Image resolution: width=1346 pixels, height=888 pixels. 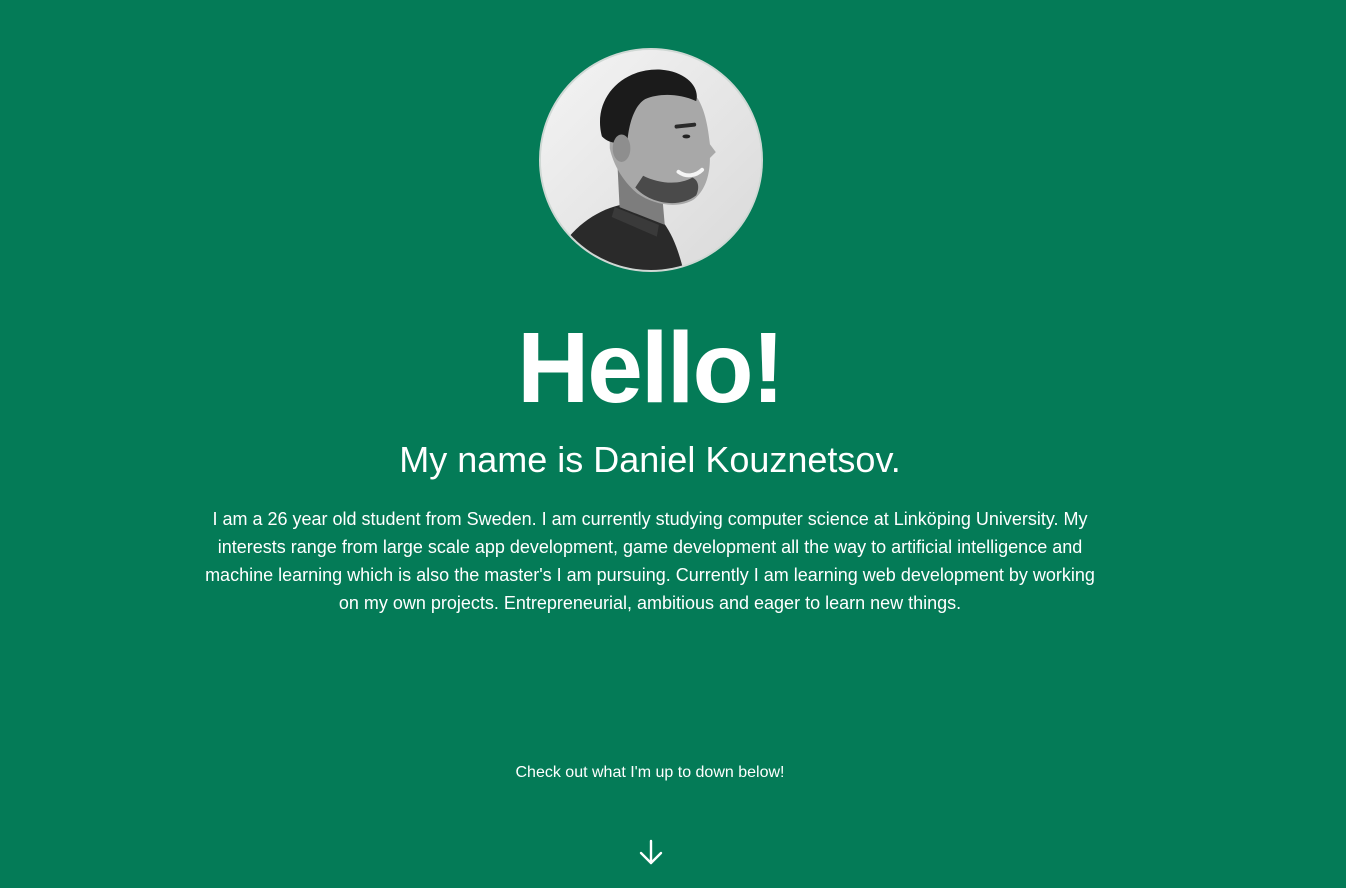 I want to click on profile-photo, so click(x=651, y=160).